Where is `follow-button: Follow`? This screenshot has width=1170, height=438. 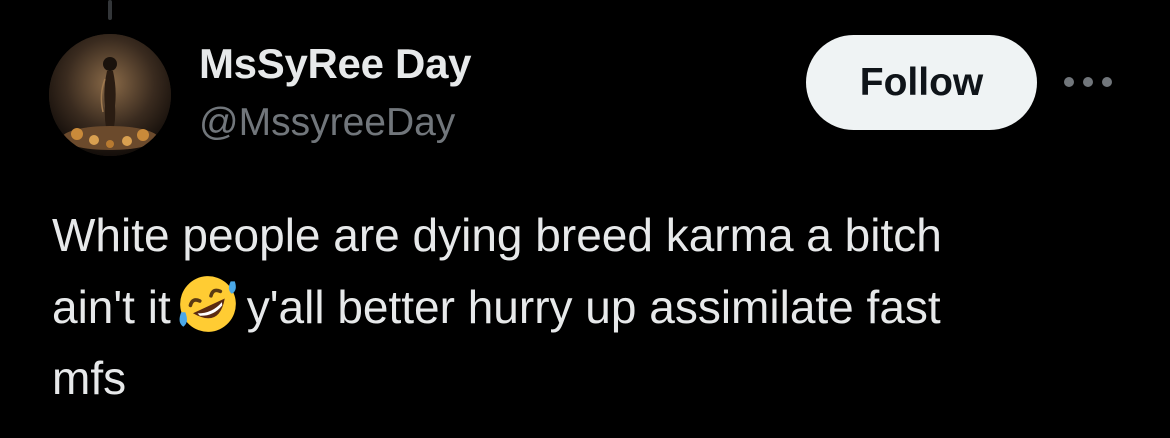 follow-button: Follow is located at coordinates (921, 82).